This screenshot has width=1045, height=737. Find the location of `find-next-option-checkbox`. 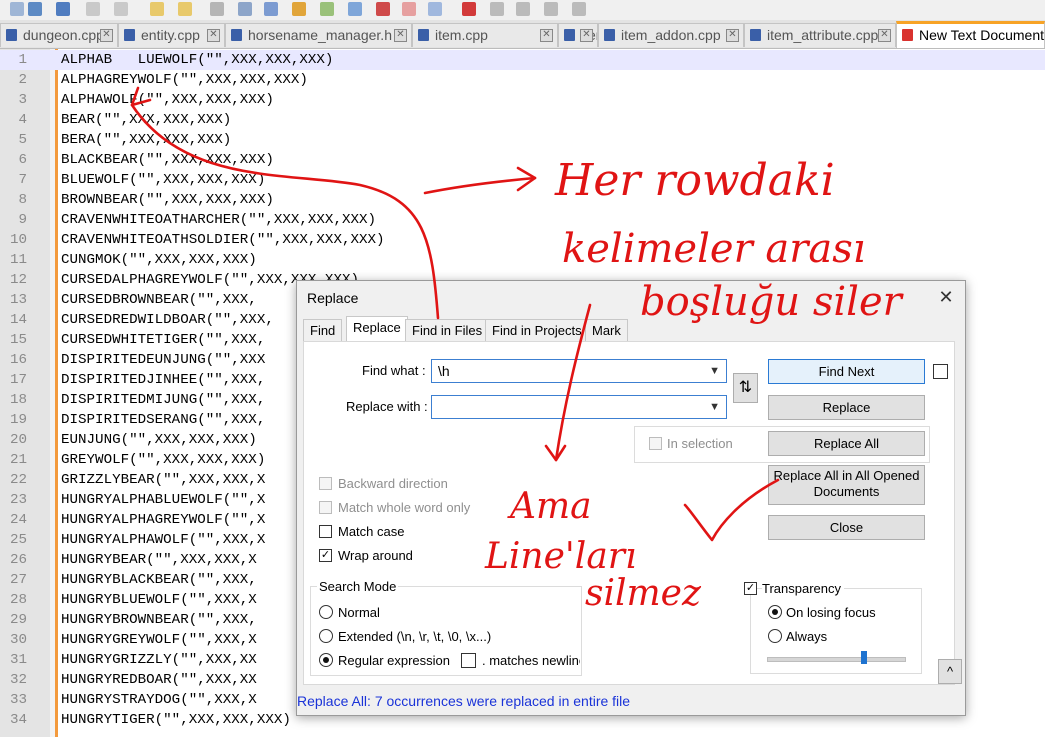

find-next-option-checkbox is located at coordinates (940, 371).